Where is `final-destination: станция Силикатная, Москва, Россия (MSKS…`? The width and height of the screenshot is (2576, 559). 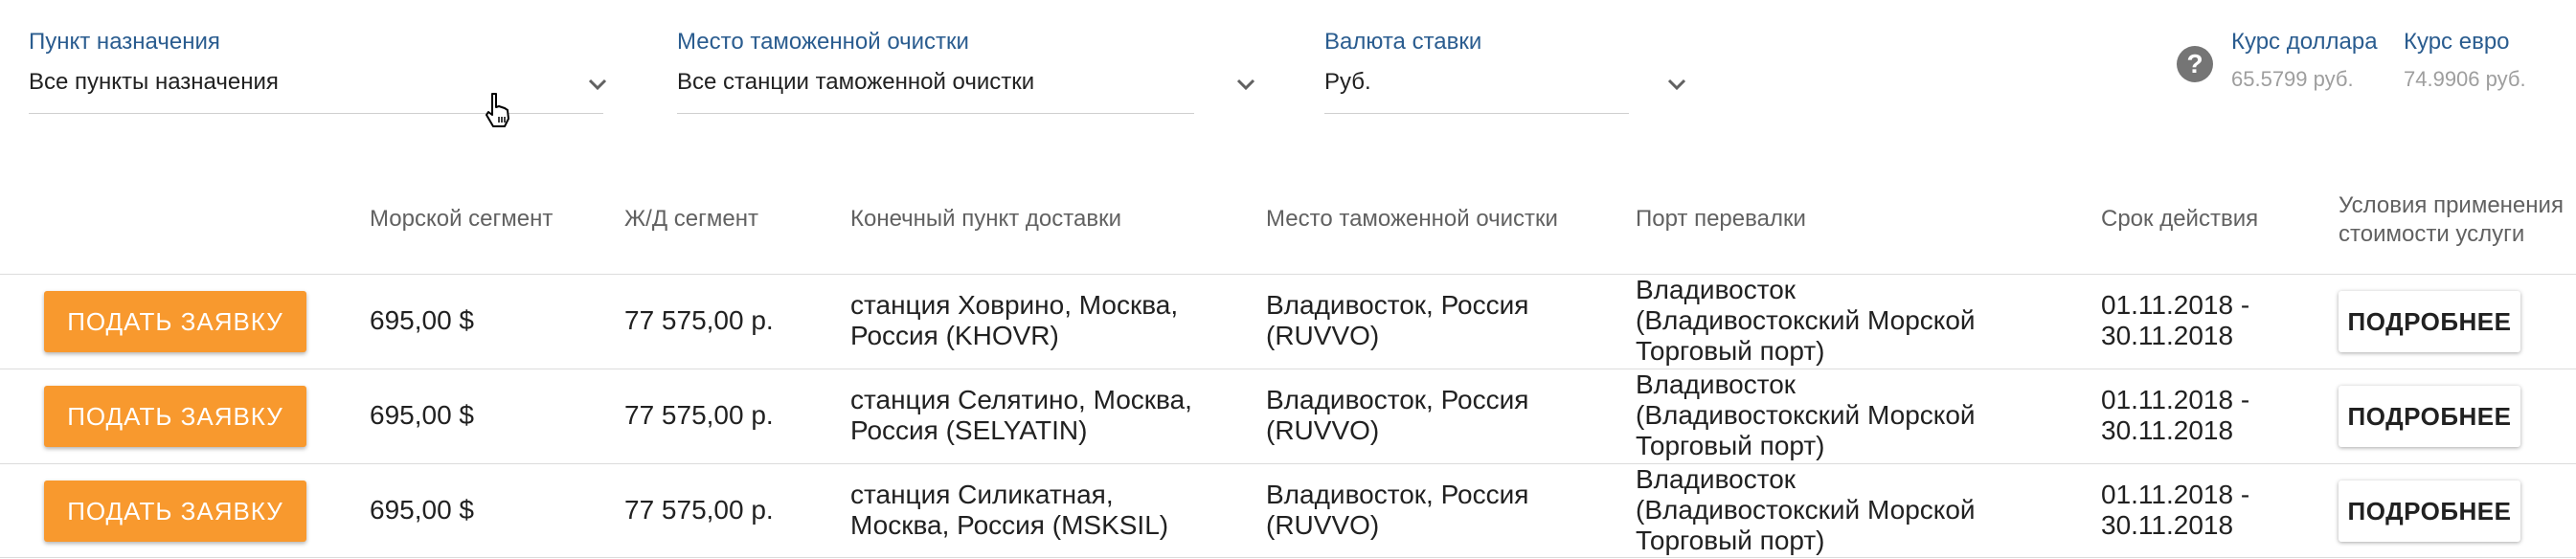
final-destination: станция Силикатная, Москва, Россия (MSKS… is located at coordinates (1009, 510).